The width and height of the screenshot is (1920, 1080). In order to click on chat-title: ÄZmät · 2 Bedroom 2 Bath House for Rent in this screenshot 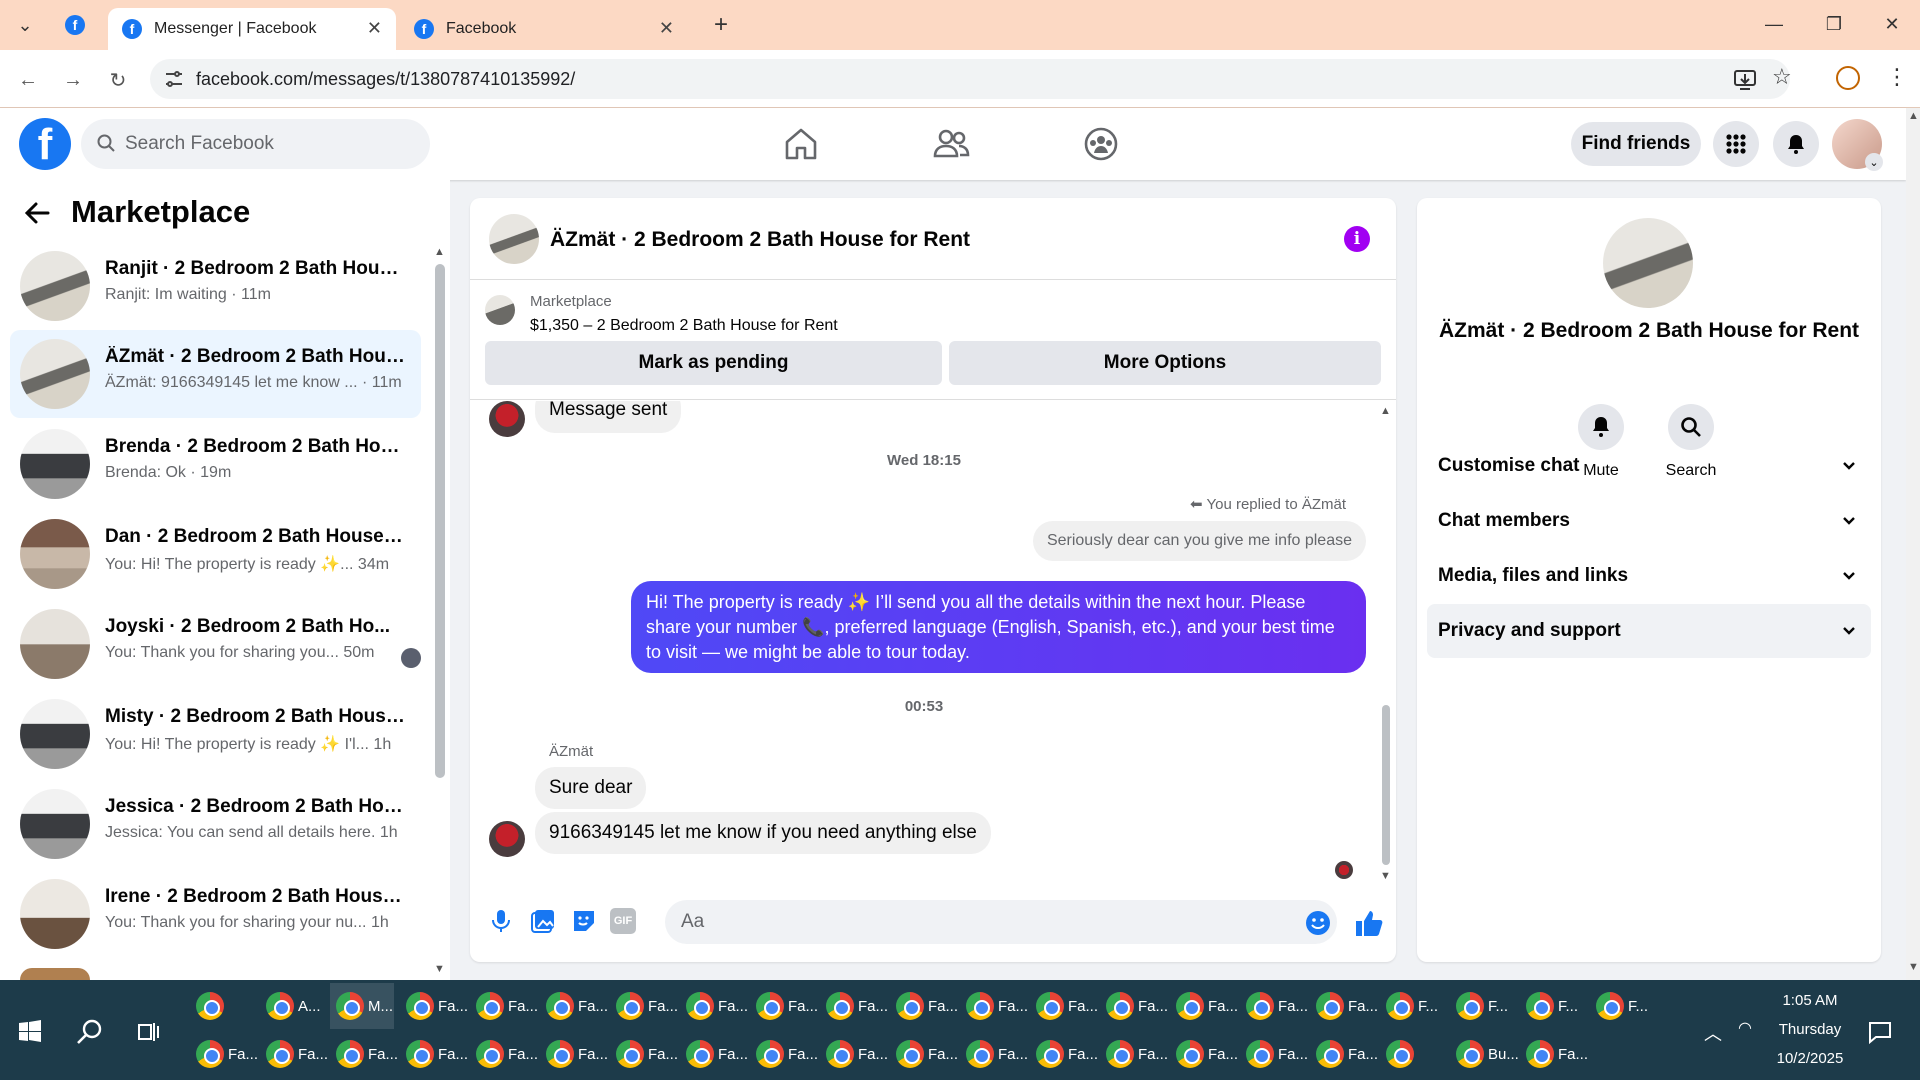, I will do `click(760, 240)`.